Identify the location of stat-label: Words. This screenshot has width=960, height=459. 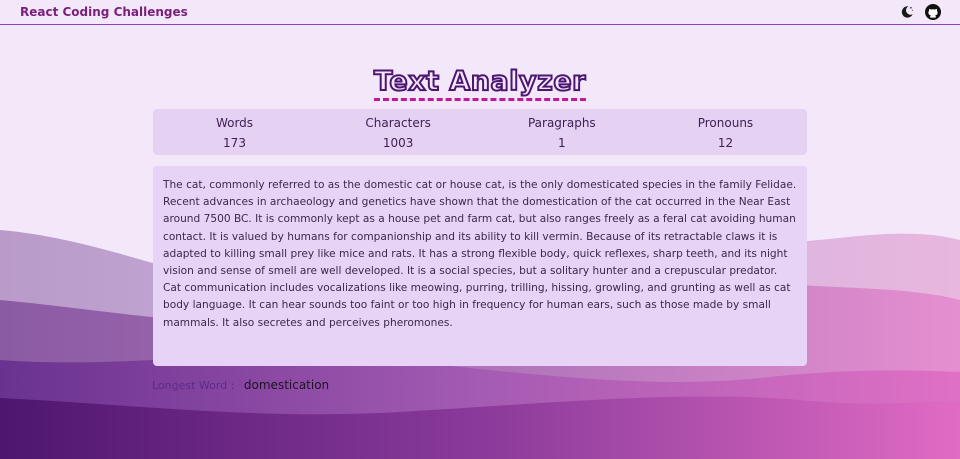
(234, 123).